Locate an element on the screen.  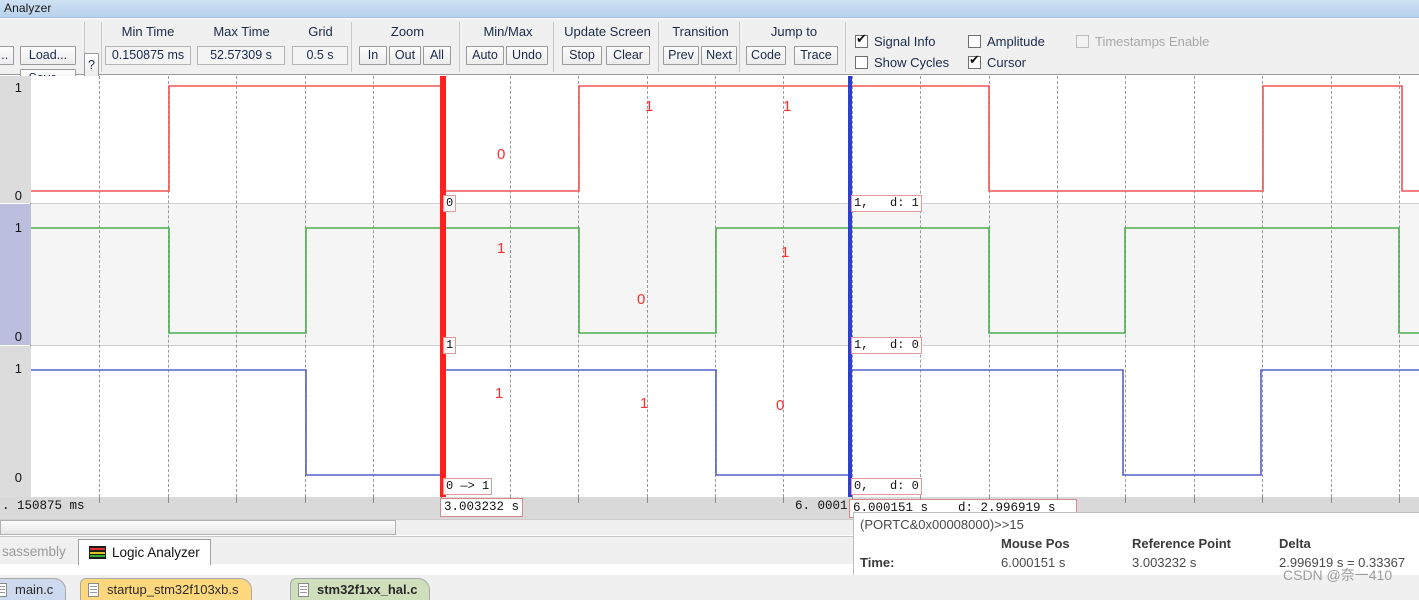
value-annotation-red-2: 1 is located at coordinates (787, 106).